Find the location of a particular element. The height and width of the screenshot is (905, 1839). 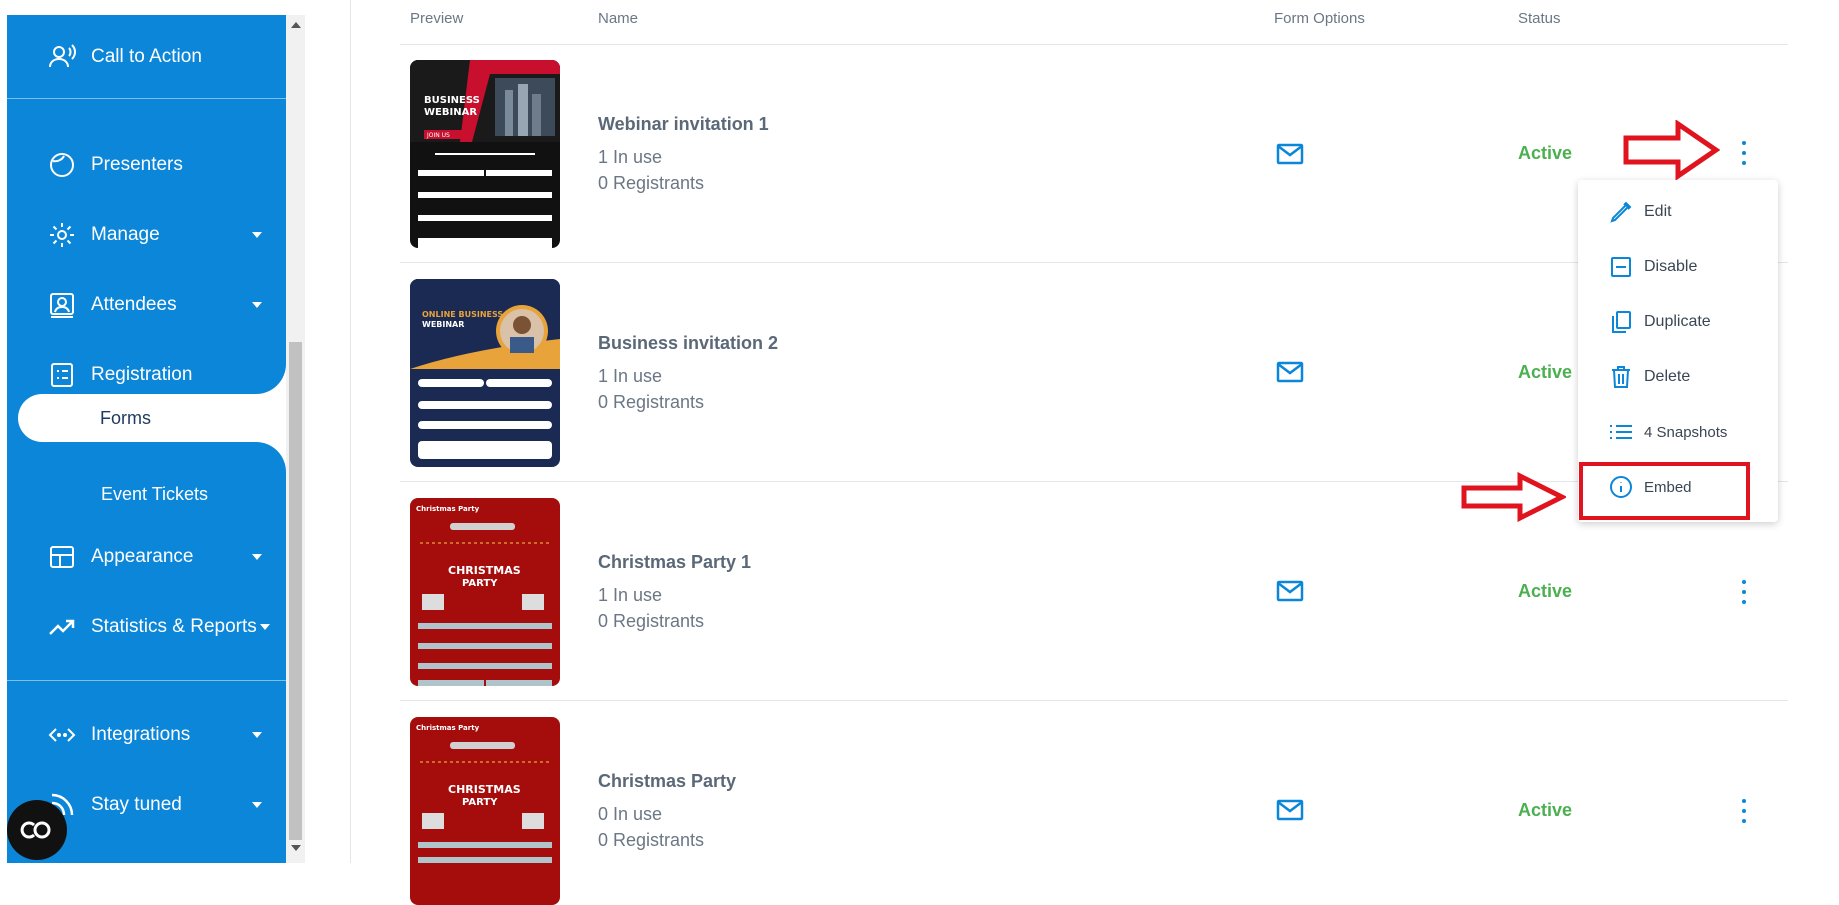

menu-item-snapshots: 4 Snapshots is located at coordinates (1678, 432).